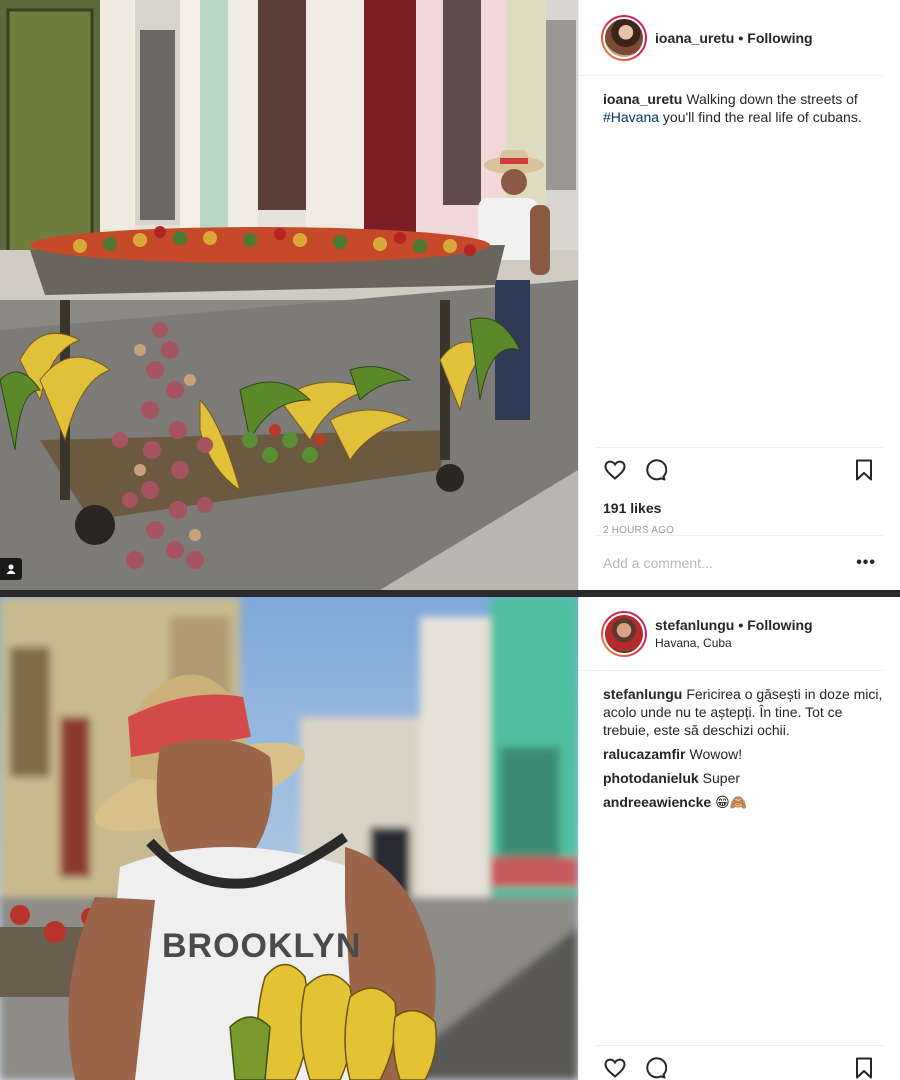  What do you see at coordinates (651, 778) in the screenshot?
I see `comment-username-link: photodanieluk` at bounding box center [651, 778].